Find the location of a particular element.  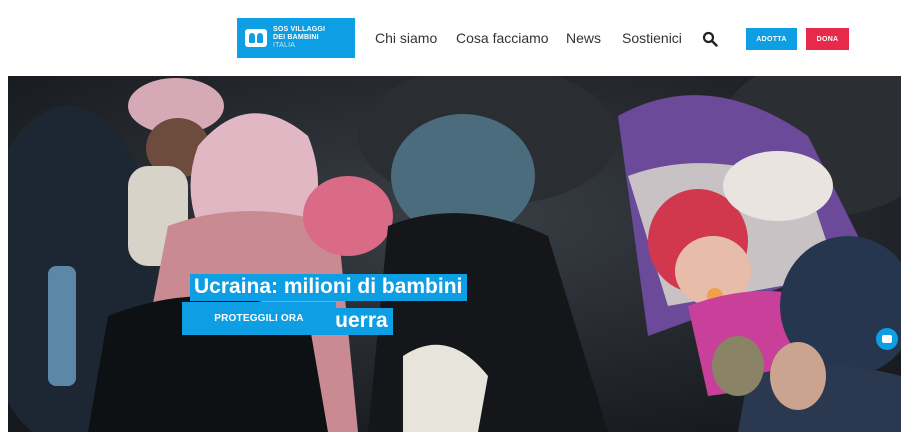

sos-villaggi-logo: SOS VILLAGGI DEI BAMBINI ITALIA is located at coordinates (296, 38).